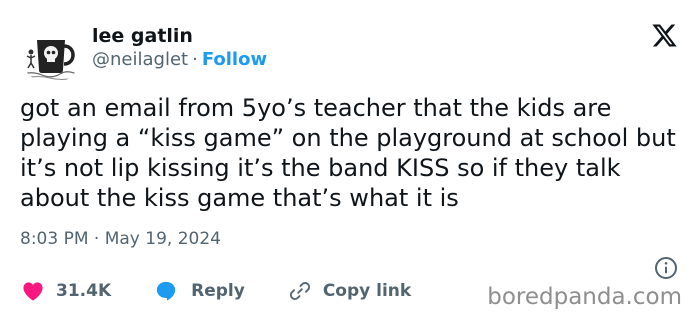  I want to click on reply-button: Reply, so click(200, 291).